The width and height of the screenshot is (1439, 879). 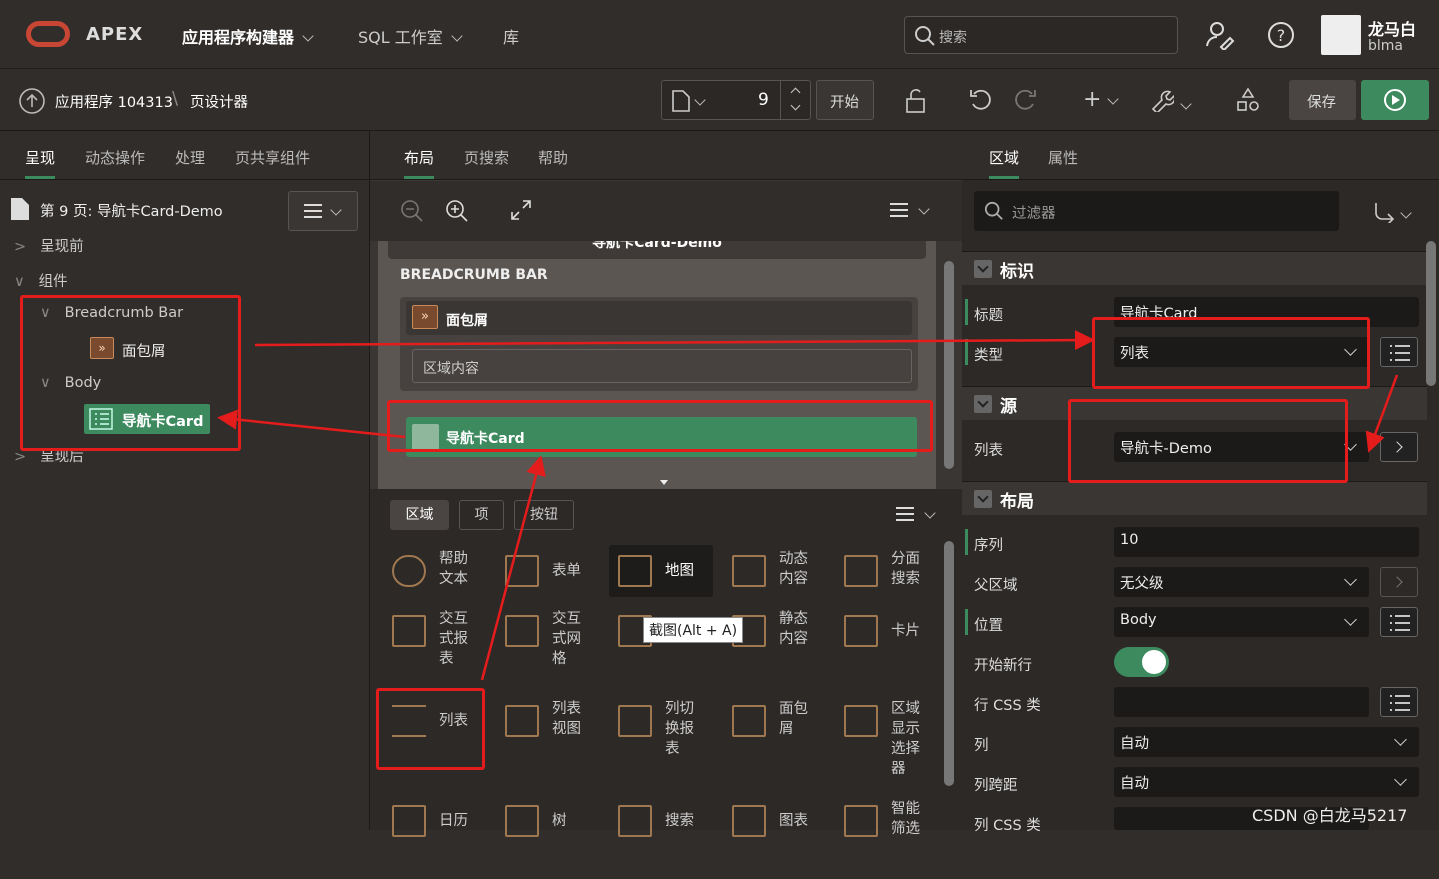 What do you see at coordinates (1322, 100) in the screenshot?
I see `save-button: 保存` at bounding box center [1322, 100].